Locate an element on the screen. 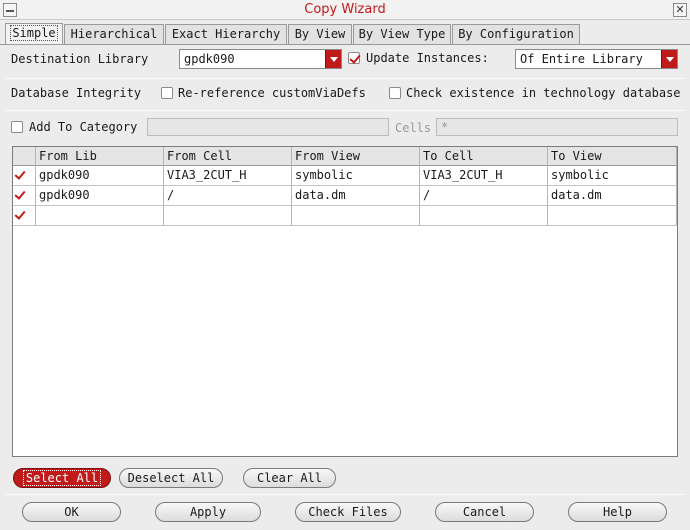 The height and width of the screenshot is (530, 690). clear-all-button: Clear All is located at coordinates (289, 478).